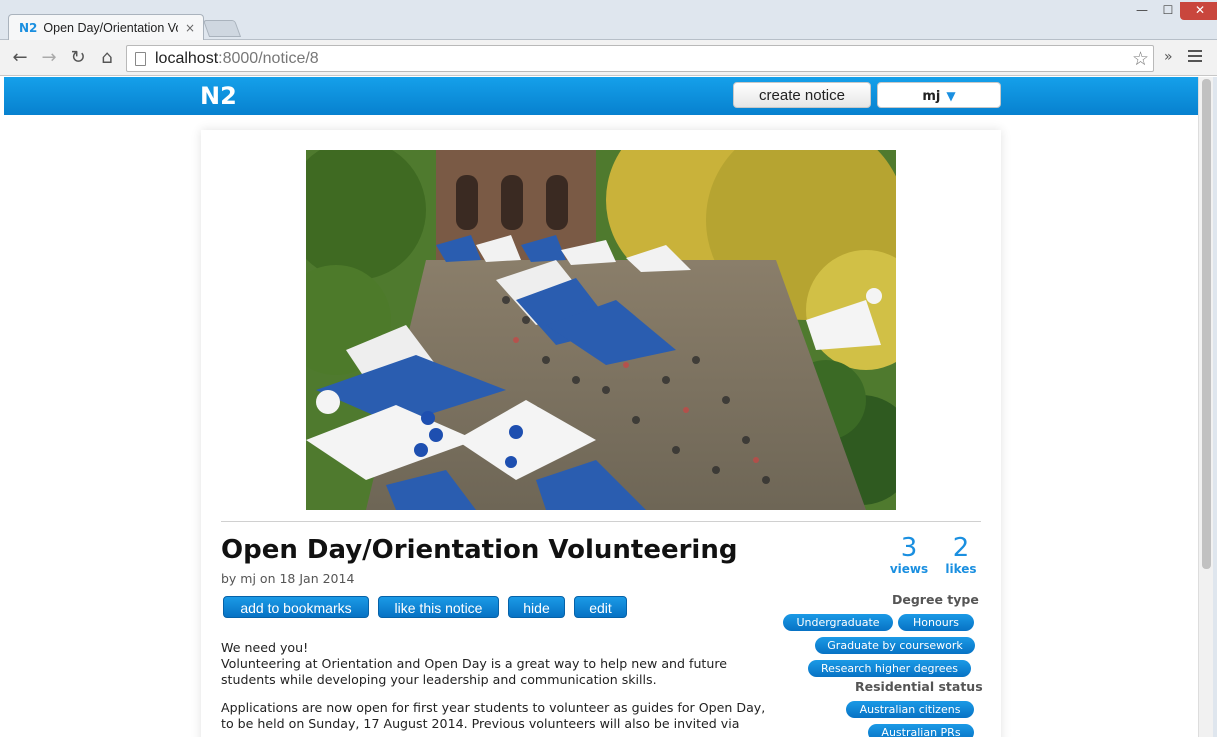 This screenshot has width=1217, height=737. I want to click on views-stat: 3 views, so click(909, 555).